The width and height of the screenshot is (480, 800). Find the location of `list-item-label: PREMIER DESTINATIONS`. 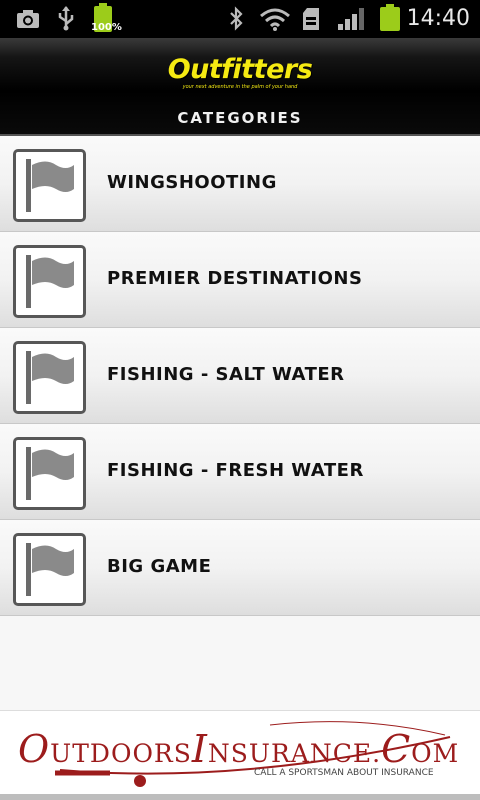

list-item-label: PREMIER DESTINATIONS is located at coordinates (235, 278).